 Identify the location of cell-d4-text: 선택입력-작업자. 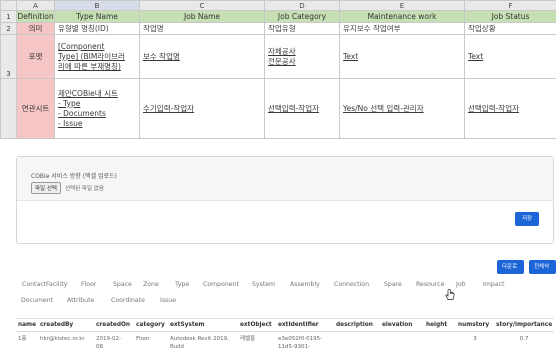
(294, 108).